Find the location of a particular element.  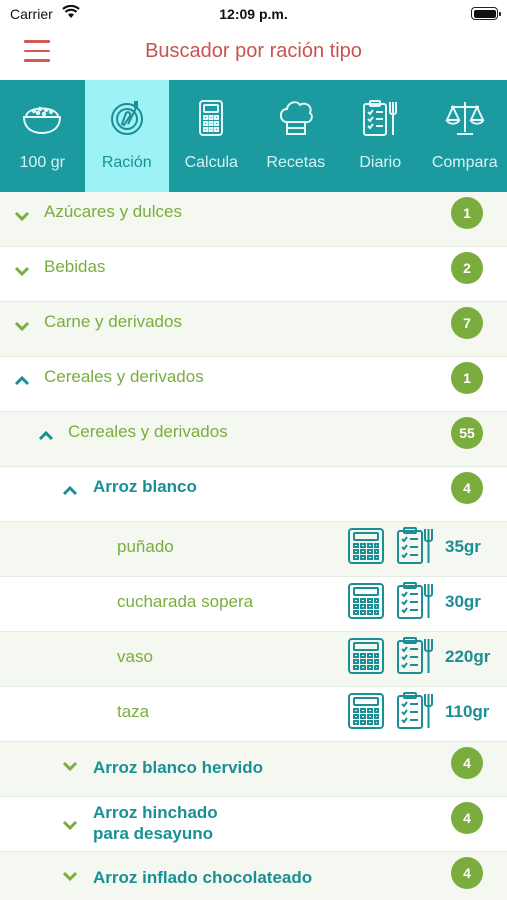

serving-row: taza 110gr is located at coordinates (253, 714).